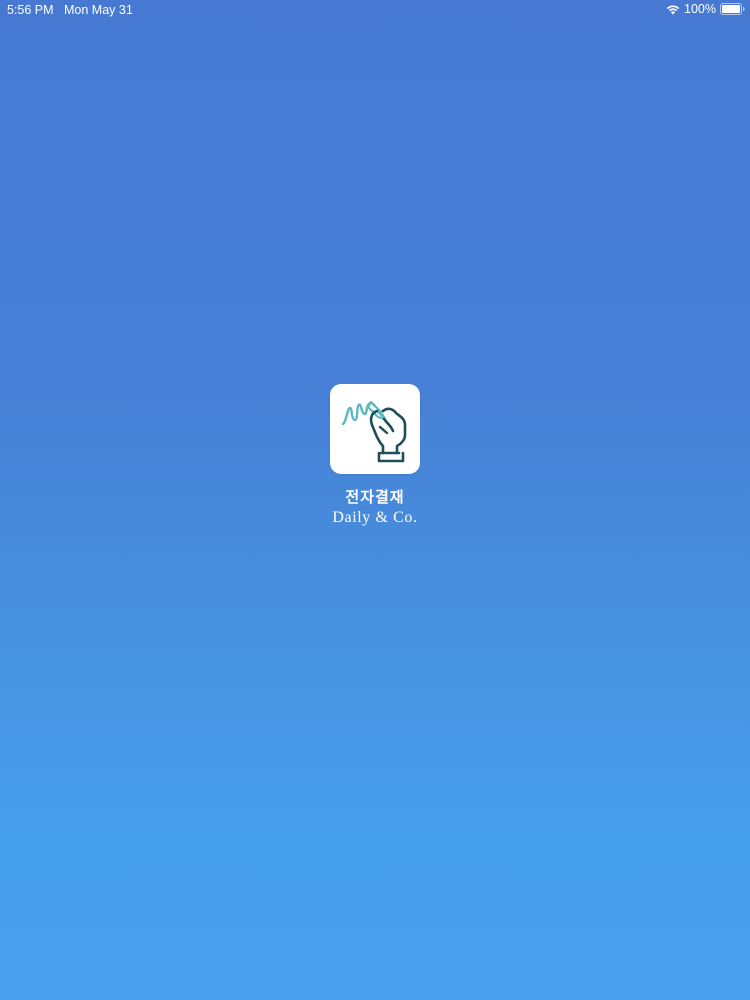 This screenshot has height=1000, width=750. Describe the element at coordinates (375, 497) in the screenshot. I see `app-title: 전자결재` at that location.